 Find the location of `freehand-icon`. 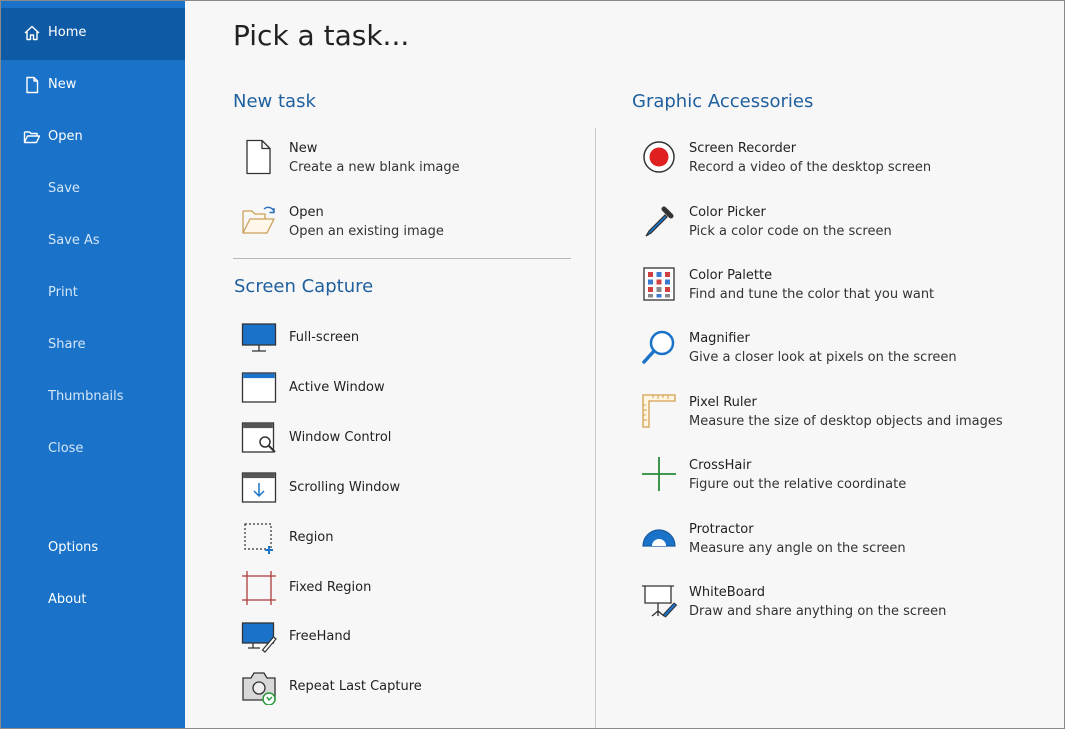

freehand-icon is located at coordinates (259, 637).